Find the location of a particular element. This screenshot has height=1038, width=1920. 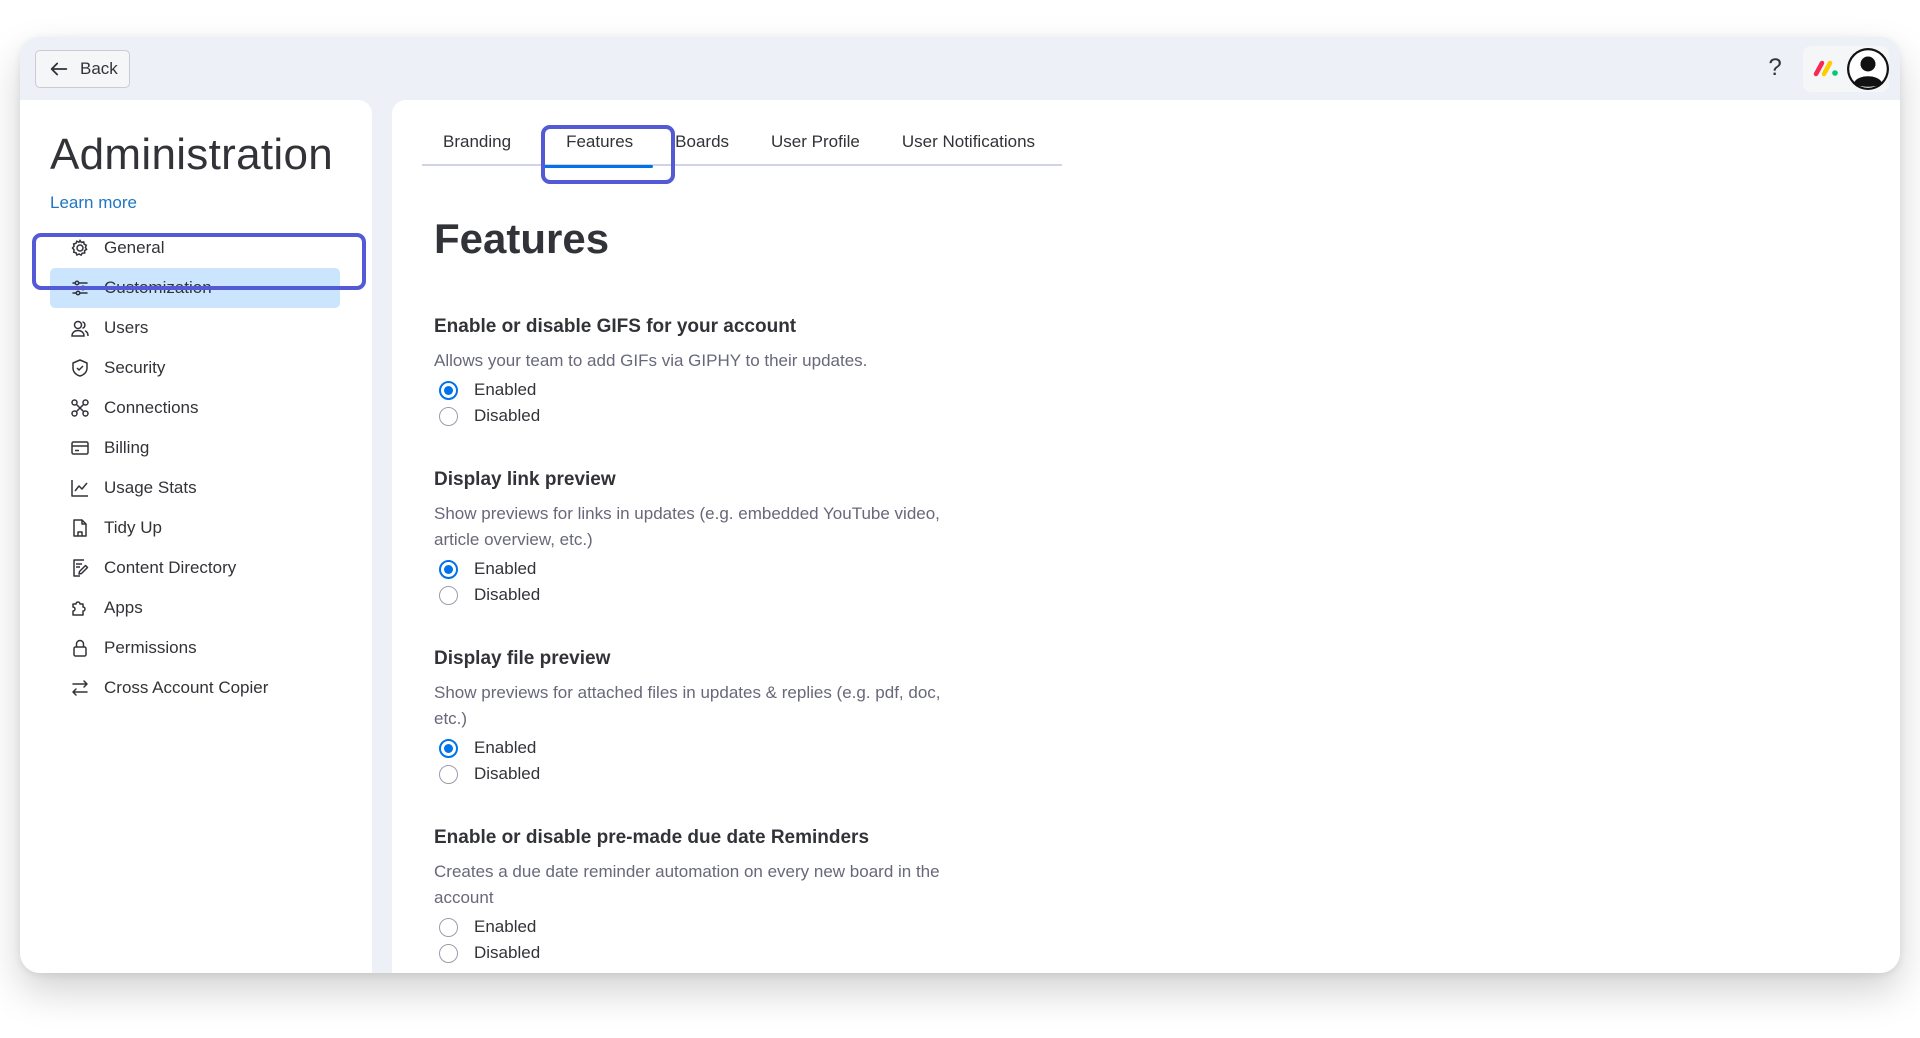

setting-title: Display link preview is located at coordinates (525, 479).